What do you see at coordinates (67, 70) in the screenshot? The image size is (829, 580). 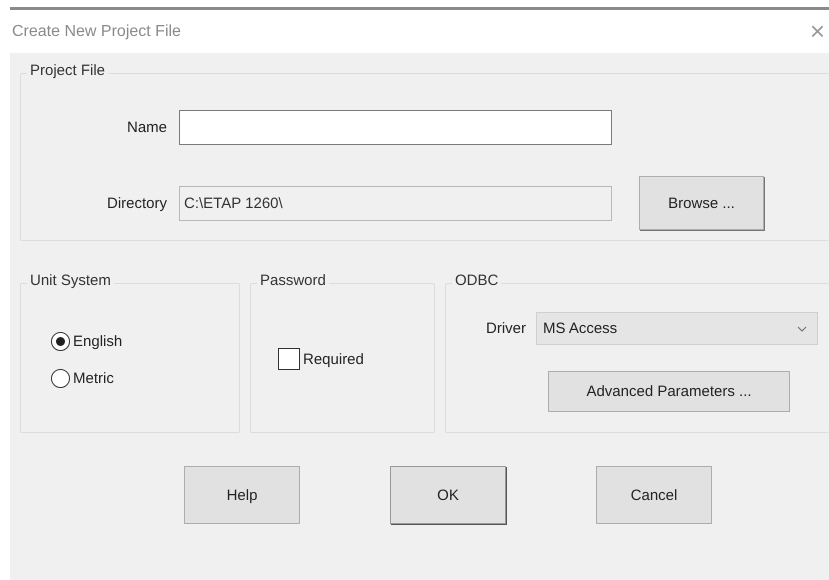 I see `group-title: Project File` at bounding box center [67, 70].